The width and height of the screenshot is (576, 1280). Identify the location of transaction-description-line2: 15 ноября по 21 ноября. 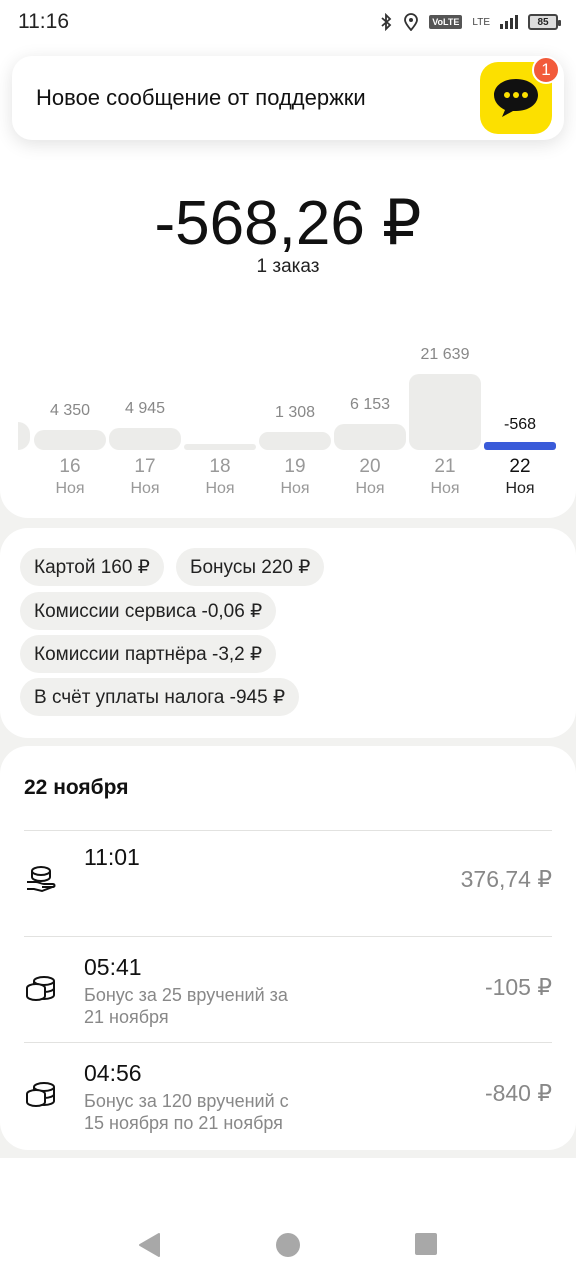
(183, 1123).